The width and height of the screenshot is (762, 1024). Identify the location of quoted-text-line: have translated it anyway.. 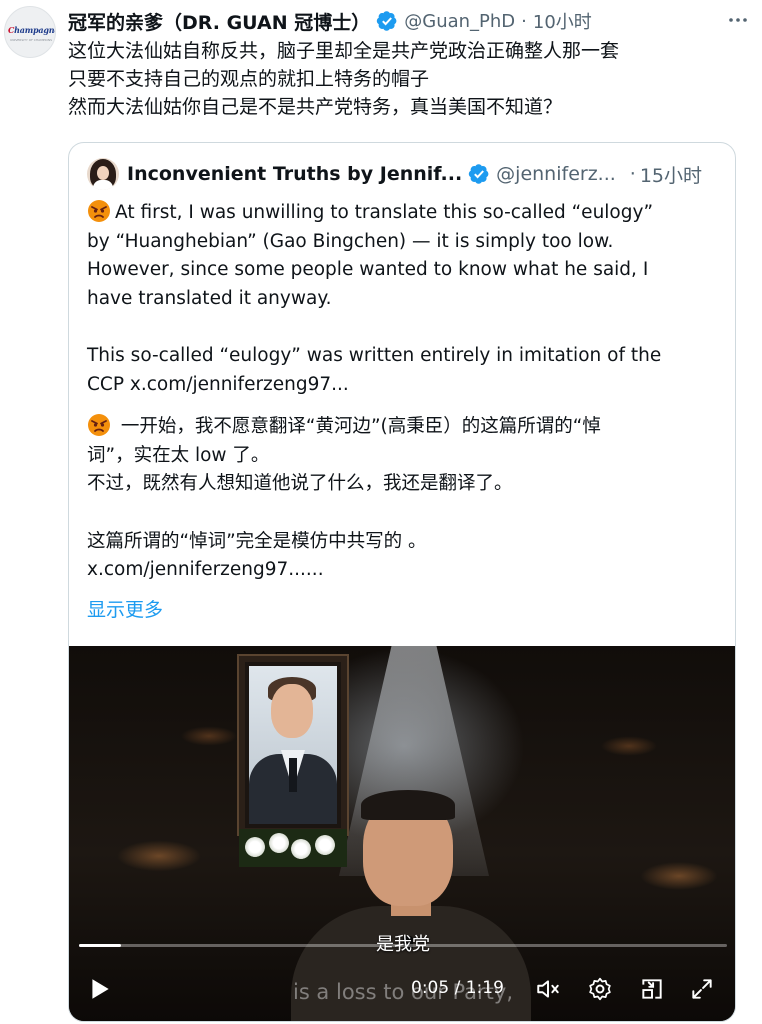
(209, 298).